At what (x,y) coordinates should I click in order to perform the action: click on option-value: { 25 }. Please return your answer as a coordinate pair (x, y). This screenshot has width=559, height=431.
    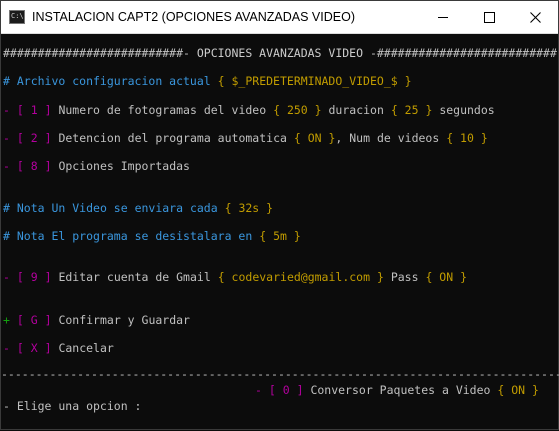
    Looking at the image, I should click on (411, 110).